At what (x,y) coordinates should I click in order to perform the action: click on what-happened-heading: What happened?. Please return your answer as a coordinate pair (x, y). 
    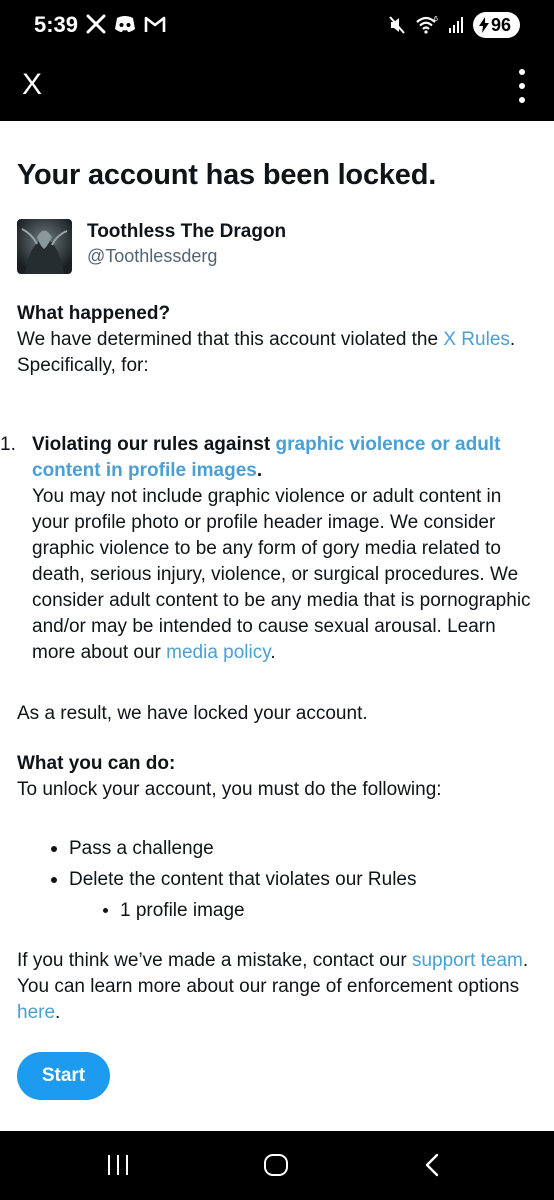
    Looking at the image, I should click on (94, 313).